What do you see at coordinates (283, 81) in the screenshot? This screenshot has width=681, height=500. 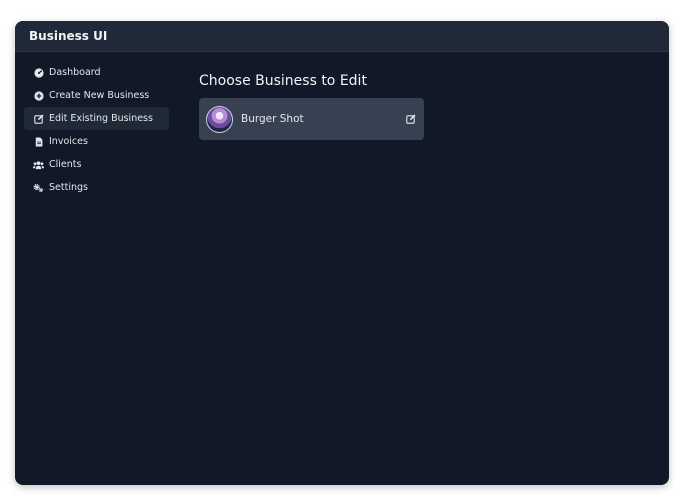 I see `page-title: Choose Business to Edit` at bounding box center [283, 81].